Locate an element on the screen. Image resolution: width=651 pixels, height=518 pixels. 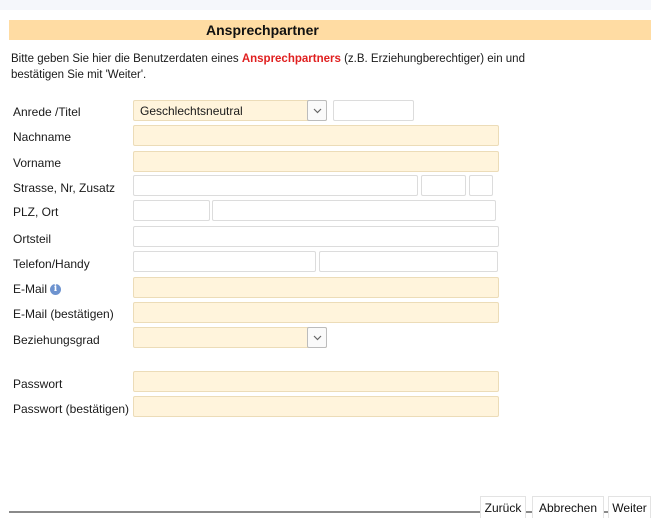
strasse-input is located at coordinates (275, 185).